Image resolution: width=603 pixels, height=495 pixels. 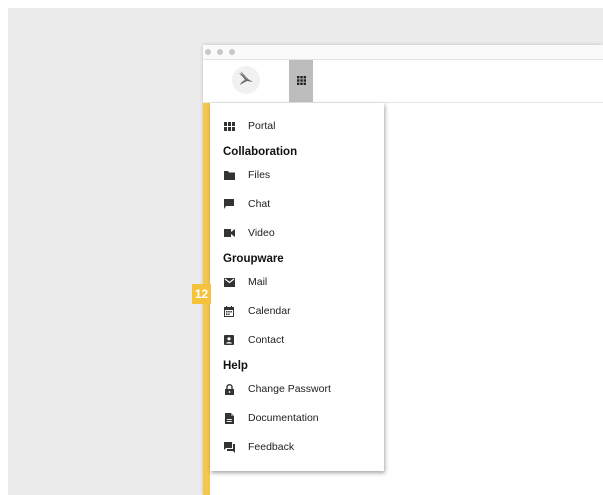 I want to click on menu-item-portal: Portal, so click(x=297, y=126).